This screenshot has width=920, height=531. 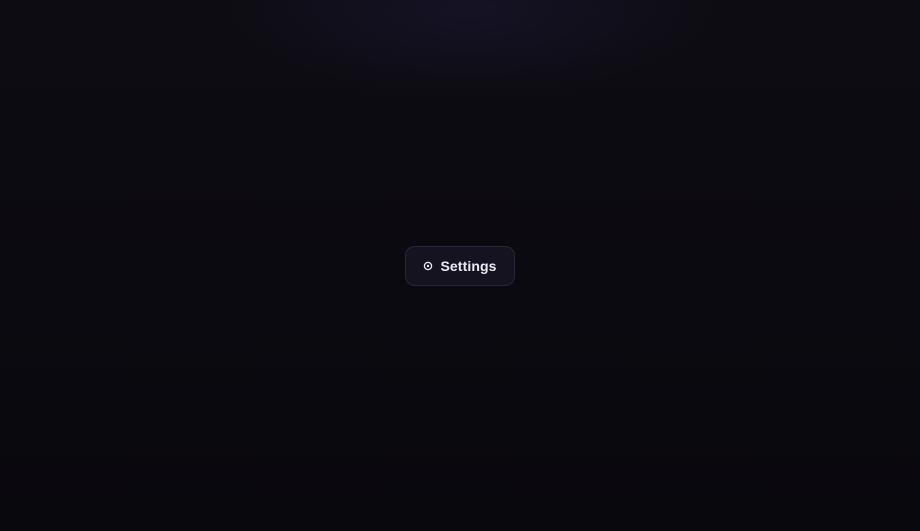 I want to click on settings-button-label: Settings, so click(x=468, y=266).